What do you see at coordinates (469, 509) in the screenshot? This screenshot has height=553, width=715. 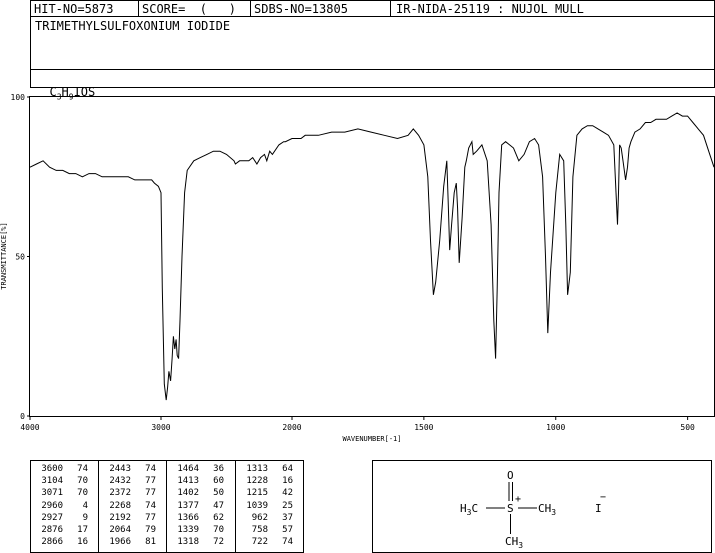 I see `left-methyl: H3C` at bounding box center [469, 509].